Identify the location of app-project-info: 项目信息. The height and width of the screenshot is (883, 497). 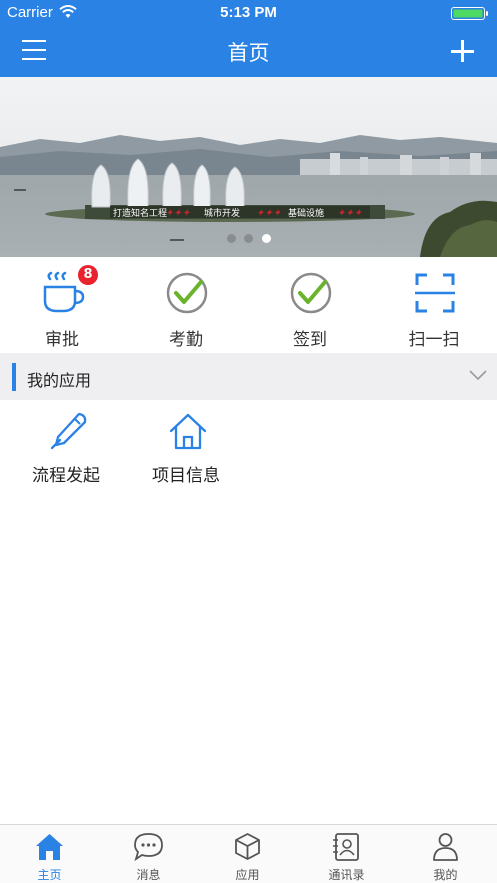
(186, 448).